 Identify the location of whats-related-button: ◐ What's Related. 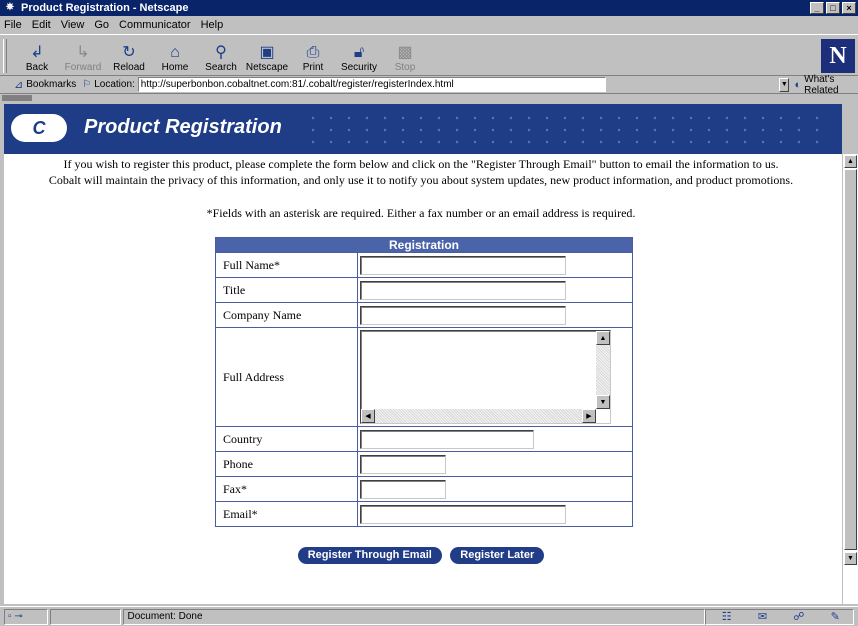
(826, 85).